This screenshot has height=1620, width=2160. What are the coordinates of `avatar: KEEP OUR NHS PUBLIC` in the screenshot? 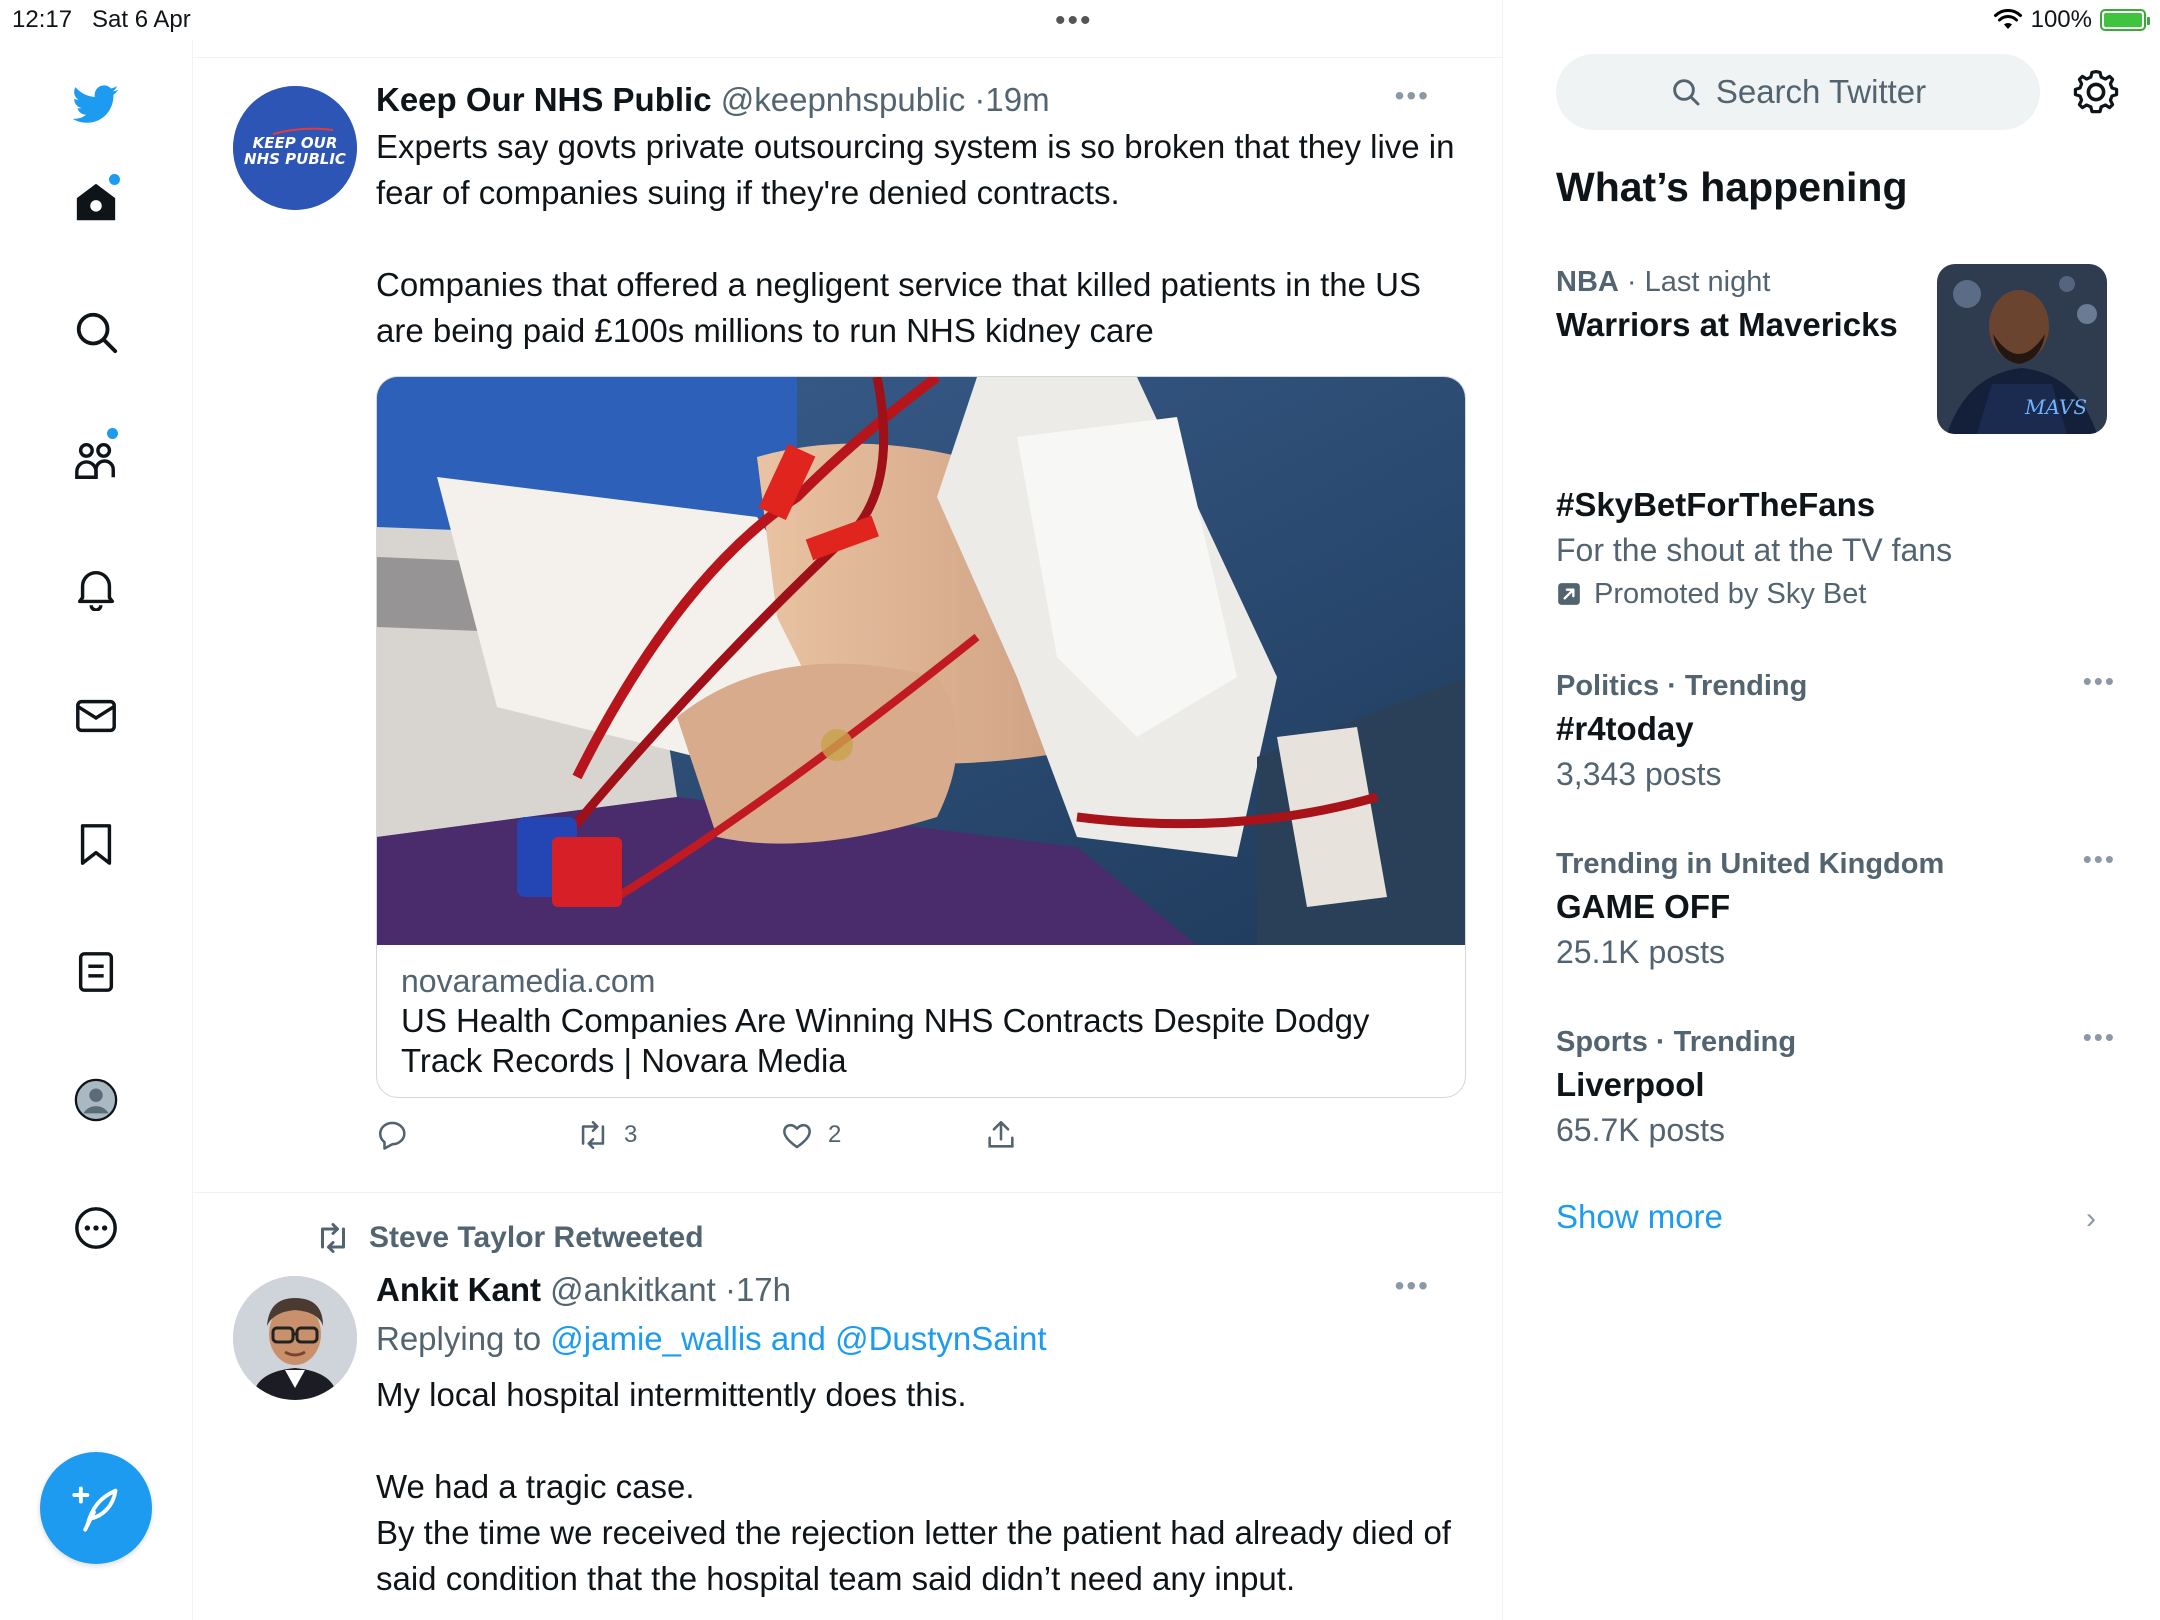 It's located at (295, 148).